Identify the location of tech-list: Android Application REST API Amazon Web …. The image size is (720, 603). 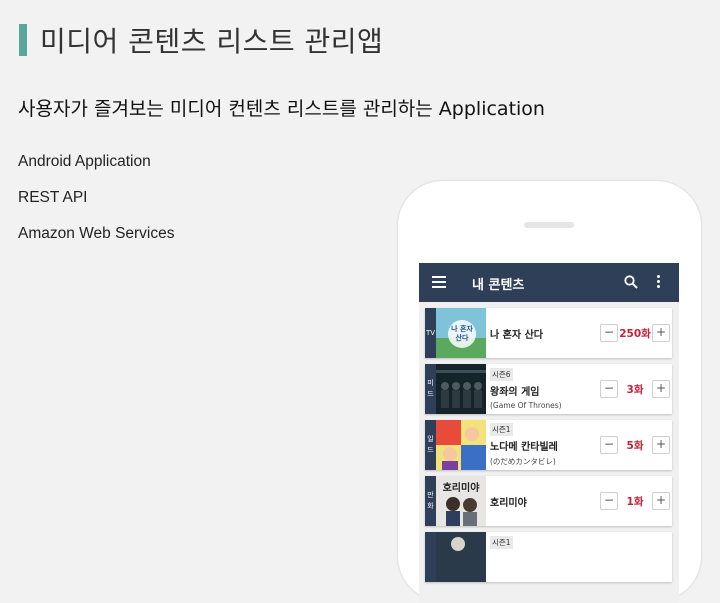
(96, 204).